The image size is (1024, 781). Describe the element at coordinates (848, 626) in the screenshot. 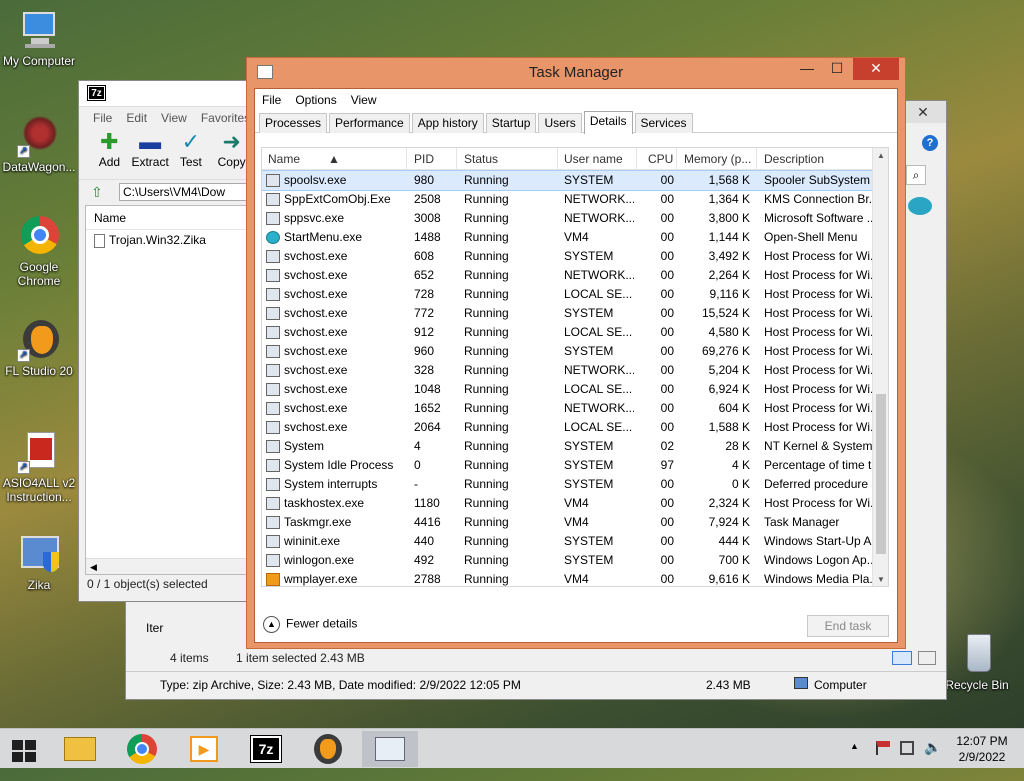

I see `end-task-button: End task` at that location.